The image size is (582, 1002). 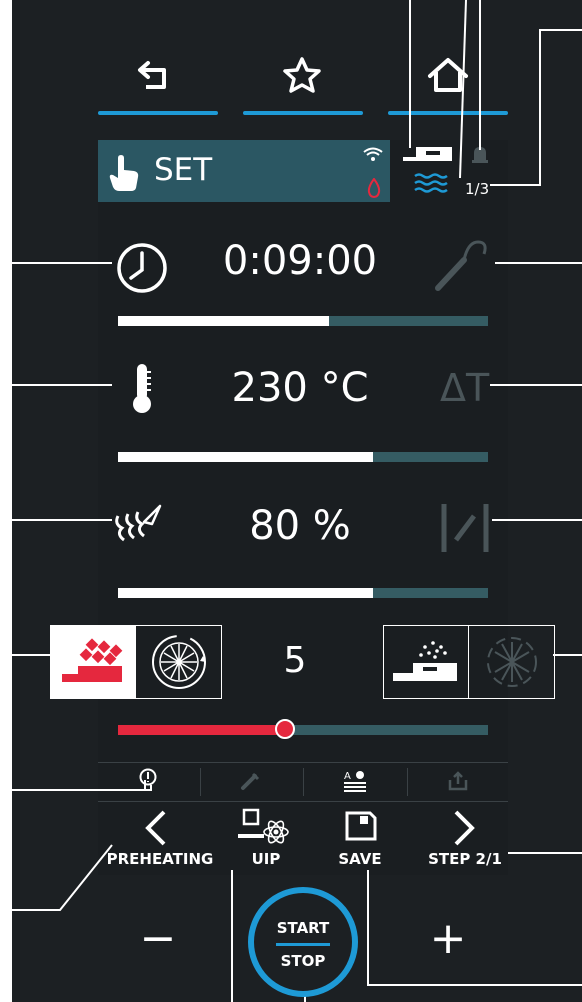 I want to click on save-button: SAVE, so click(x=360, y=859).